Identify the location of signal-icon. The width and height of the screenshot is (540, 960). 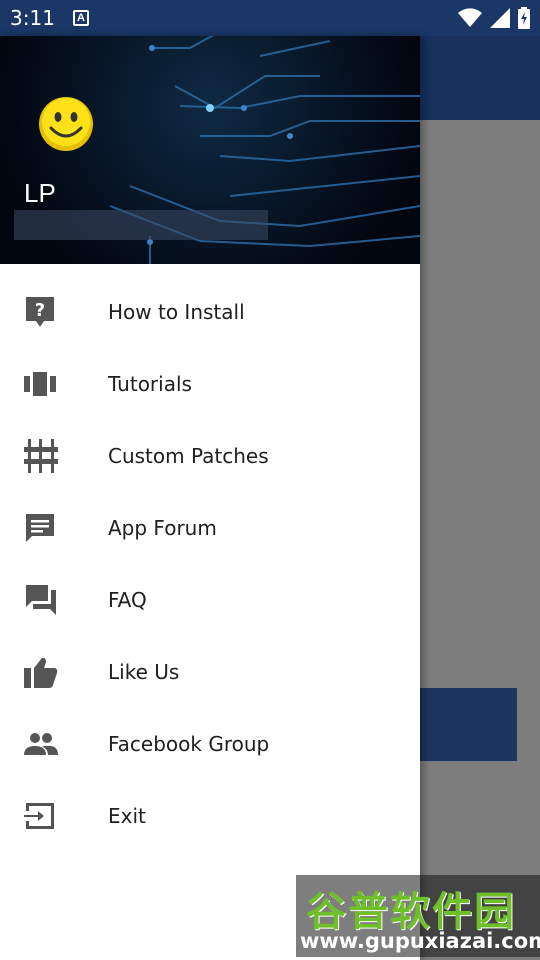
(500, 18).